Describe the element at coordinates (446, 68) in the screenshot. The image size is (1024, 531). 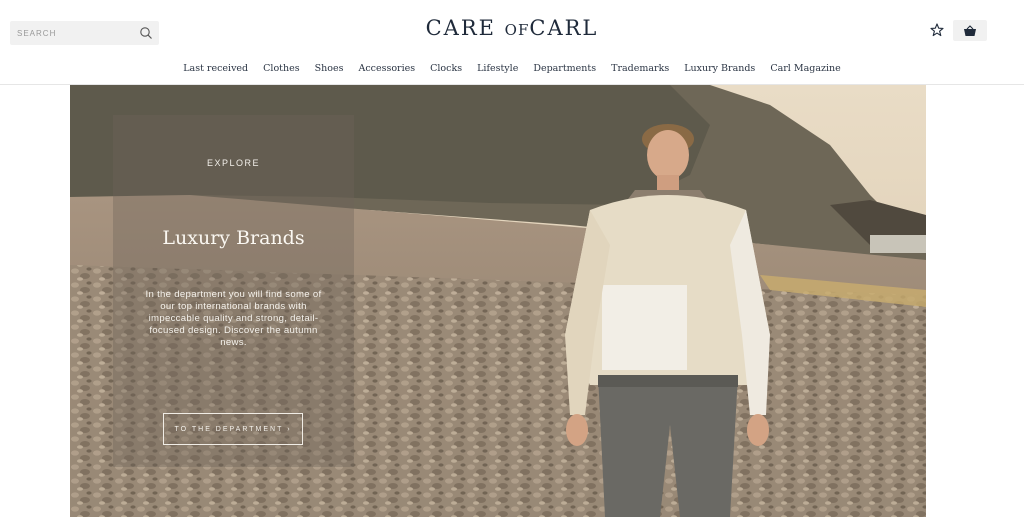
I see `nav-clocks: Clocks` at that location.